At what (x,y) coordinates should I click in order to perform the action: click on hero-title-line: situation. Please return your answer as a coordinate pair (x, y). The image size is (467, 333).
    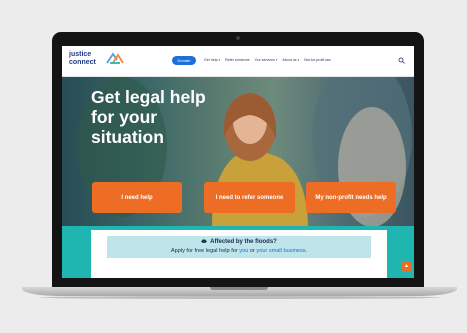
    Looking at the image, I should click on (127, 137).